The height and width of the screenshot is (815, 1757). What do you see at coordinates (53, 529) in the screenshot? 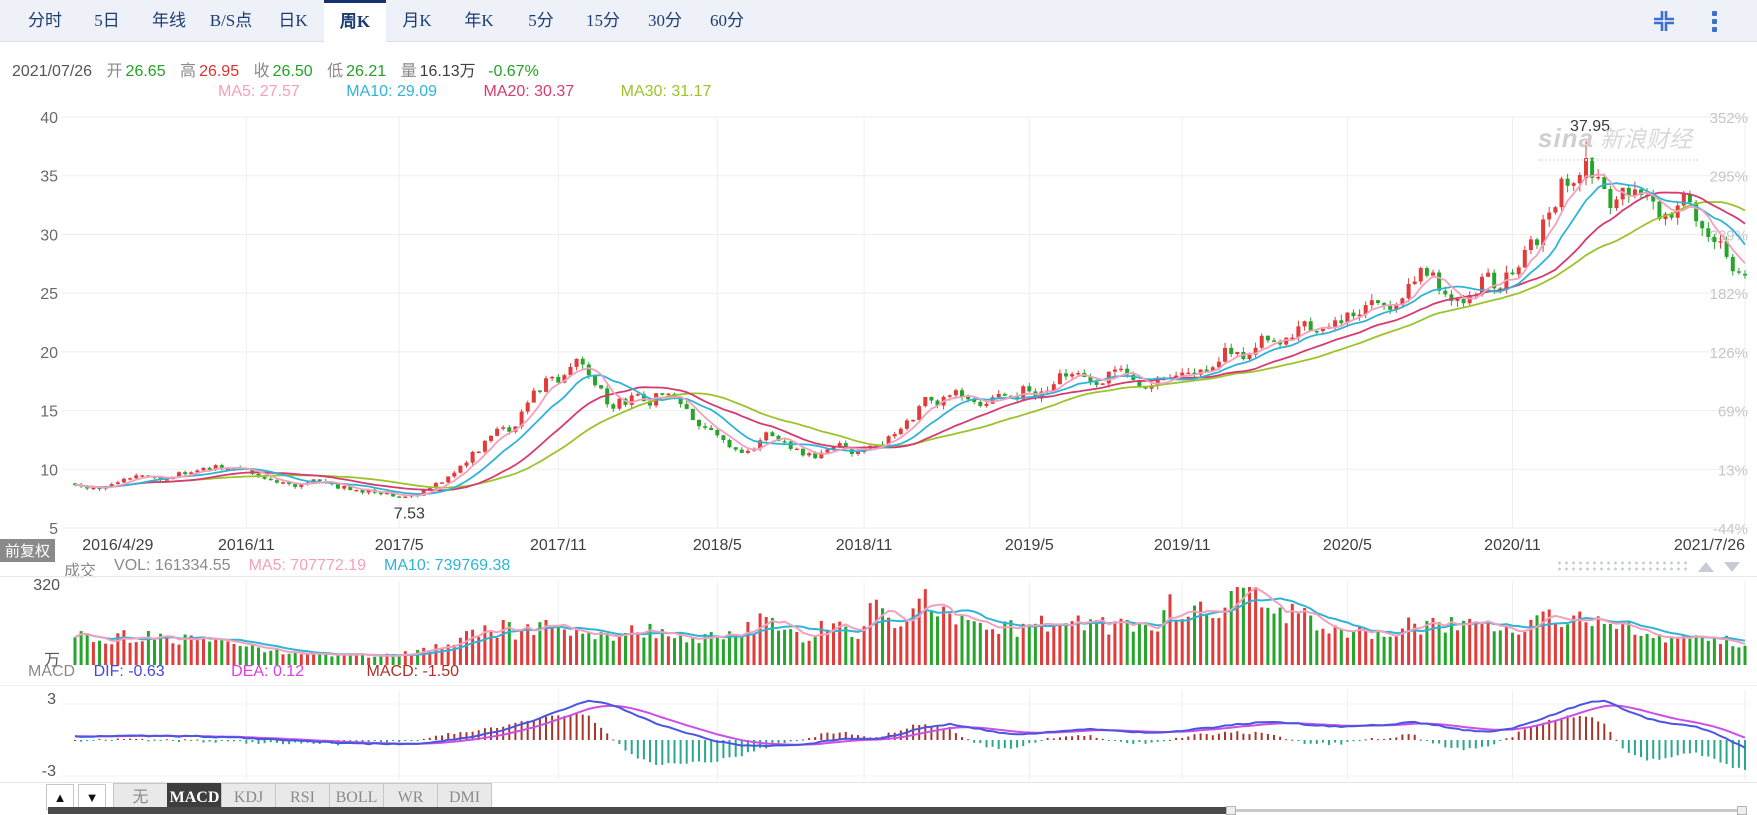
I see `y-axis-label: 5` at bounding box center [53, 529].